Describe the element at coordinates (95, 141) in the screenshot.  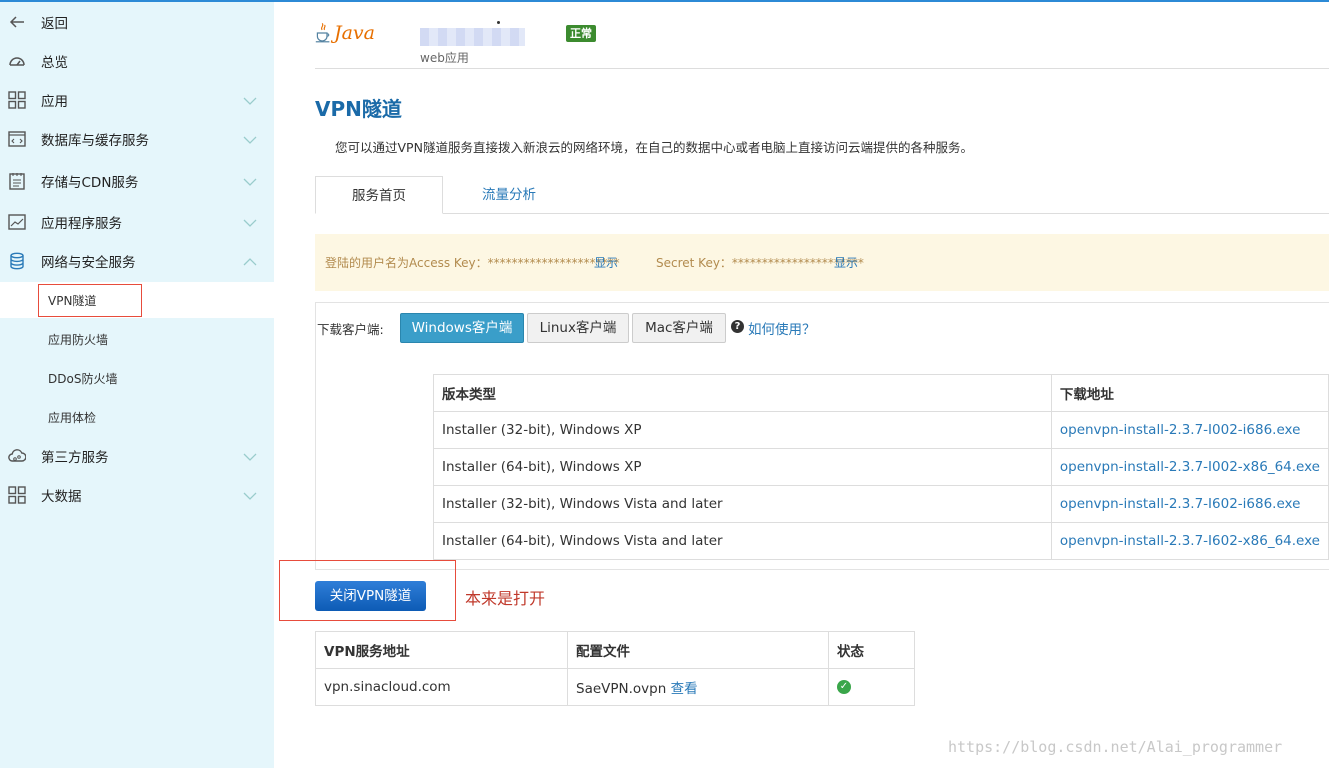
I see `sidebar-item-label: 数据库与缓存服务` at that location.